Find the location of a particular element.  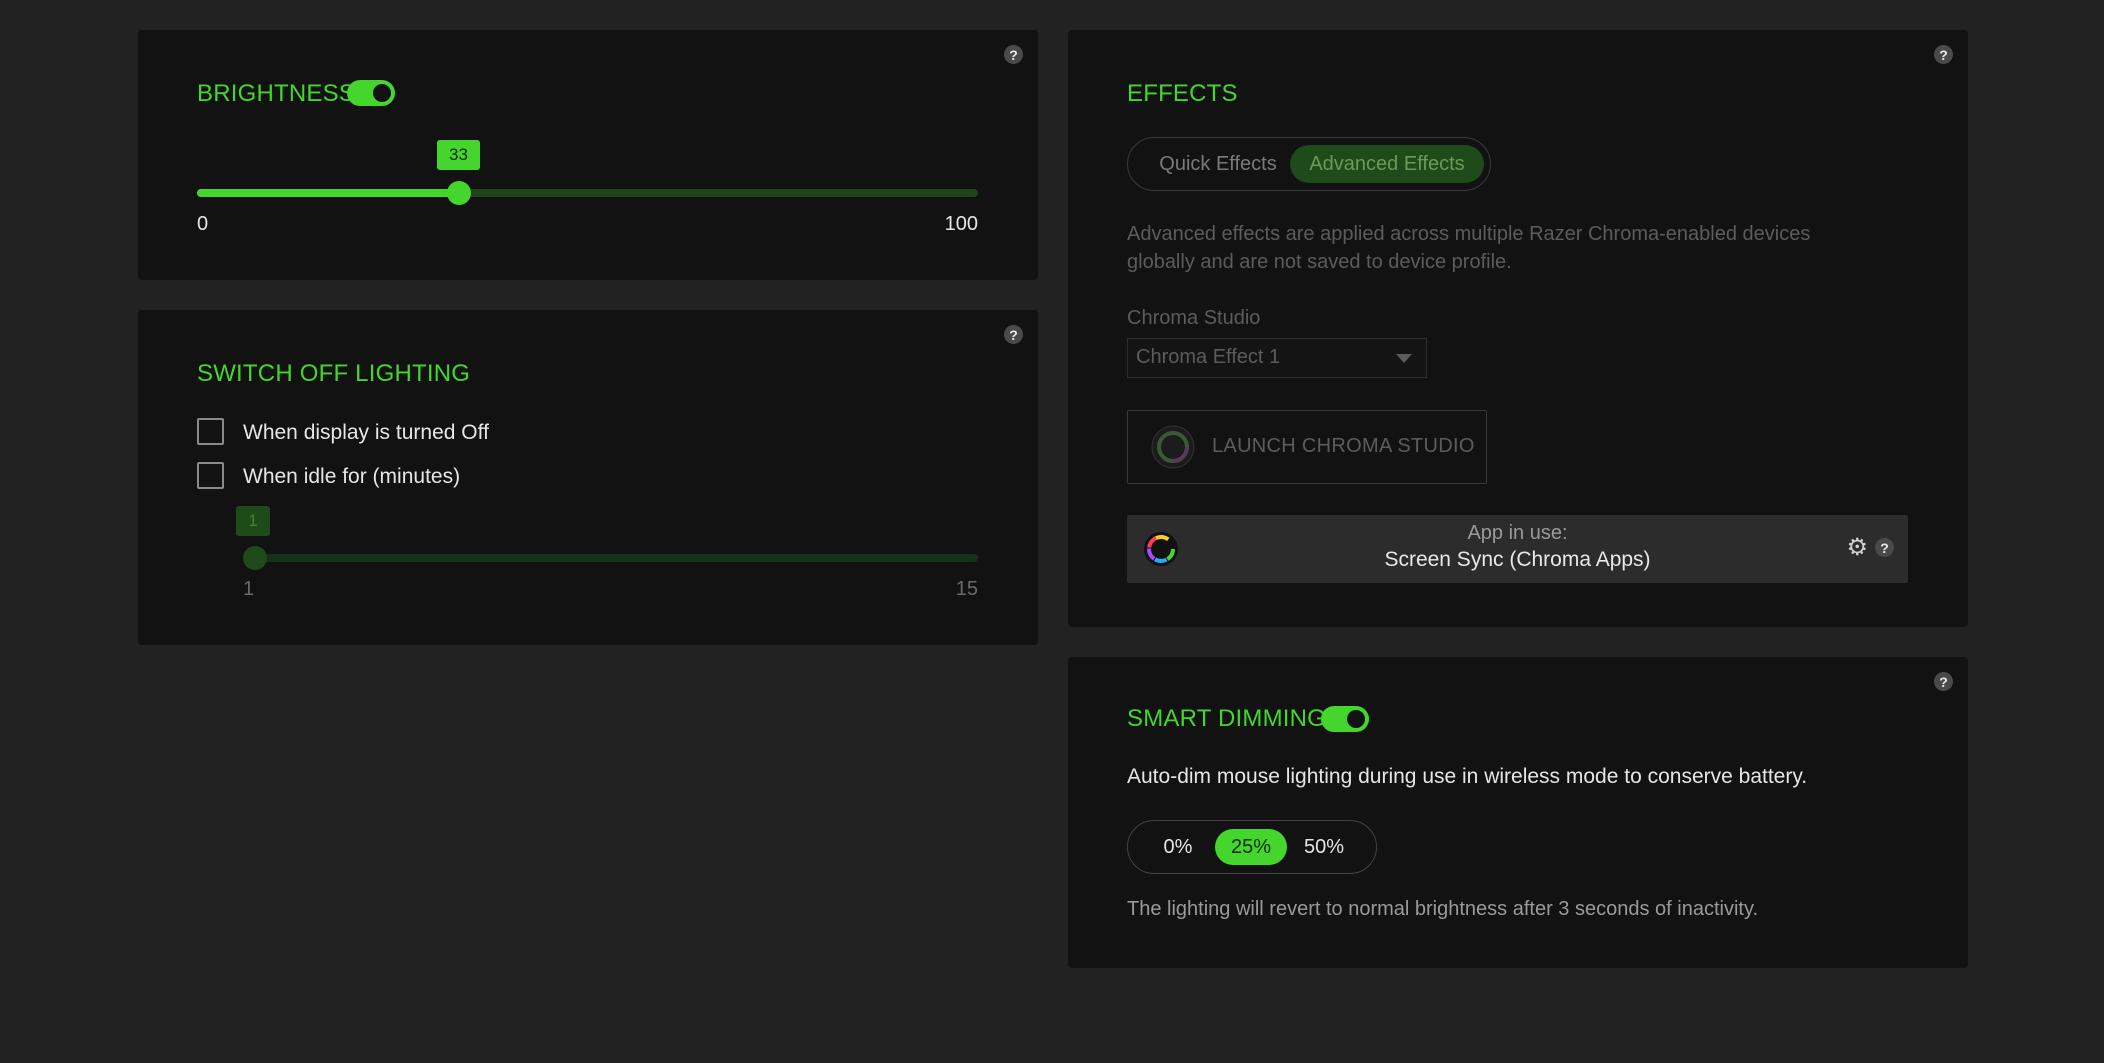

chroma-ring-icon is located at coordinates (1173, 447).